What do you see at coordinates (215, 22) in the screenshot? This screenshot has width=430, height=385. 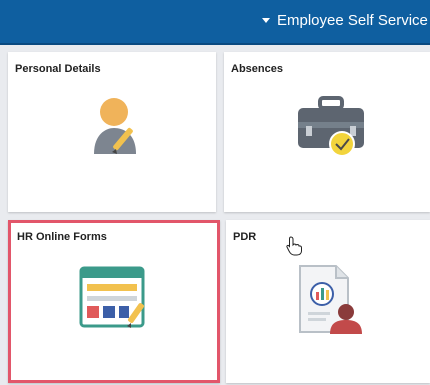 I see `top-navigation-bar: Employee Self Service` at bounding box center [215, 22].